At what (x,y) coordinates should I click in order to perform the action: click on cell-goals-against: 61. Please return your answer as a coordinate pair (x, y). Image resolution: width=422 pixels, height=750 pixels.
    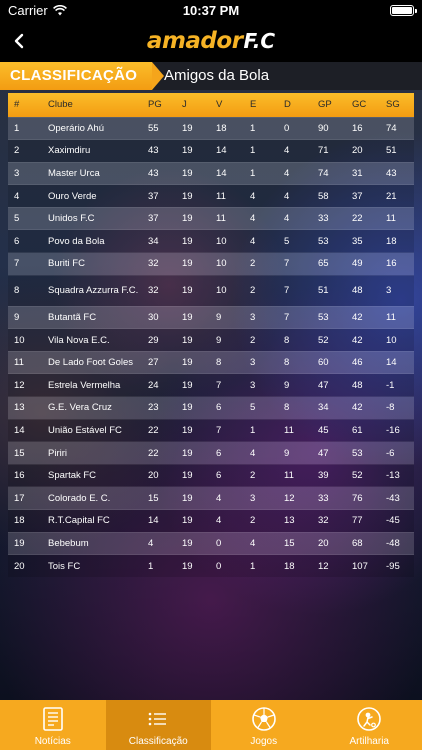
    Looking at the image, I should click on (363, 430).